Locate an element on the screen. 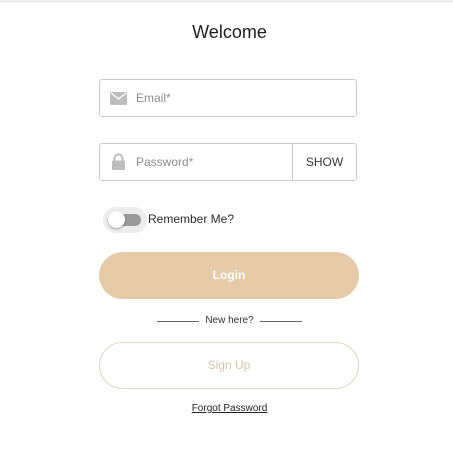 Image resolution: width=453 pixels, height=466 pixels. login-button: Login is located at coordinates (229, 275).